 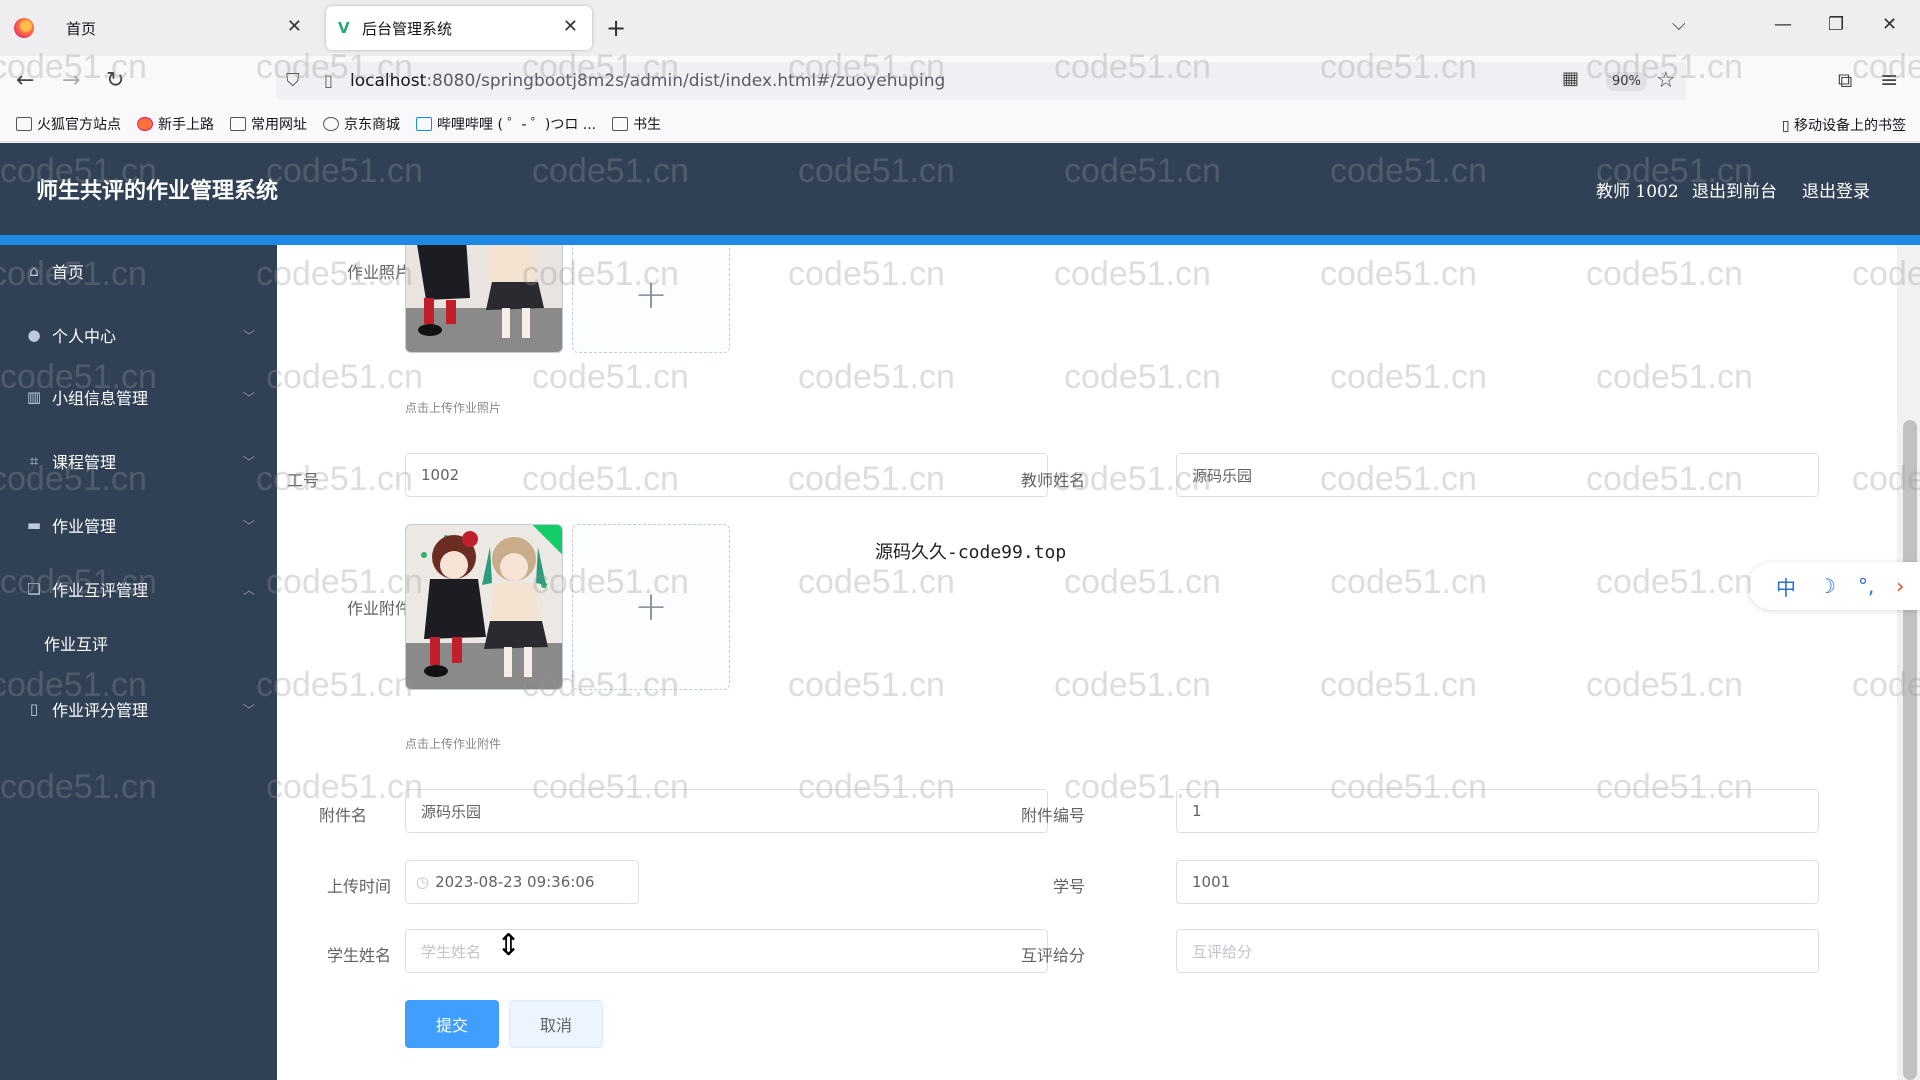 What do you see at coordinates (726, 475) in the screenshot?
I see `staff-no-field: 1002` at bounding box center [726, 475].